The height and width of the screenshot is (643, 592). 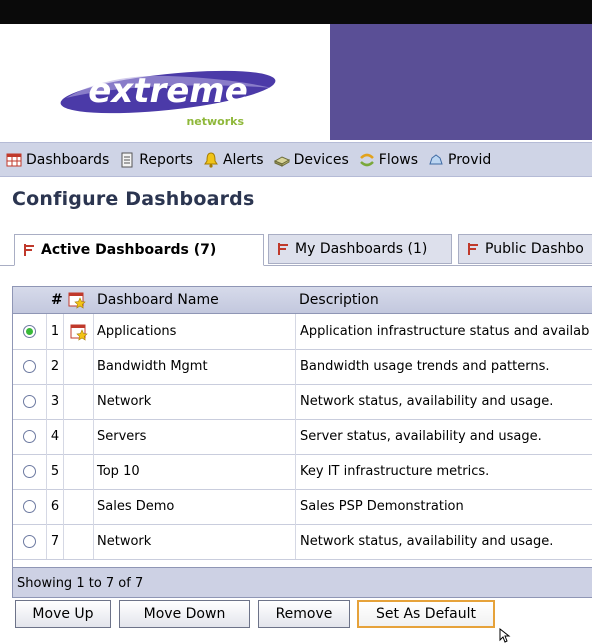 I want to click on logo-wordmark: extreme, so click(x=168, y=91).